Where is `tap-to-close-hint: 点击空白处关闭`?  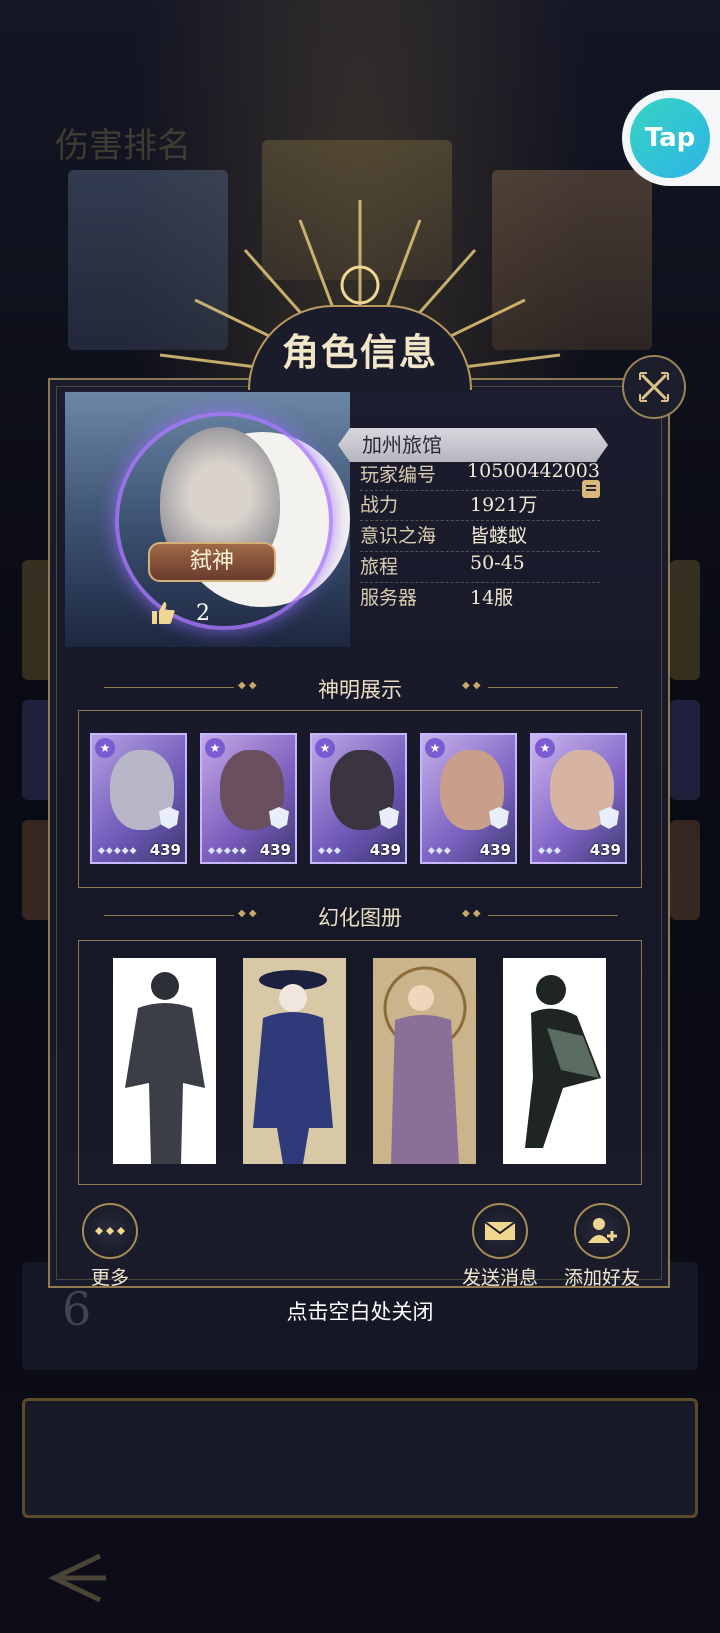 tap-to-close-hint: 点击空白处关闭 is located at coordinates (360, 1311).